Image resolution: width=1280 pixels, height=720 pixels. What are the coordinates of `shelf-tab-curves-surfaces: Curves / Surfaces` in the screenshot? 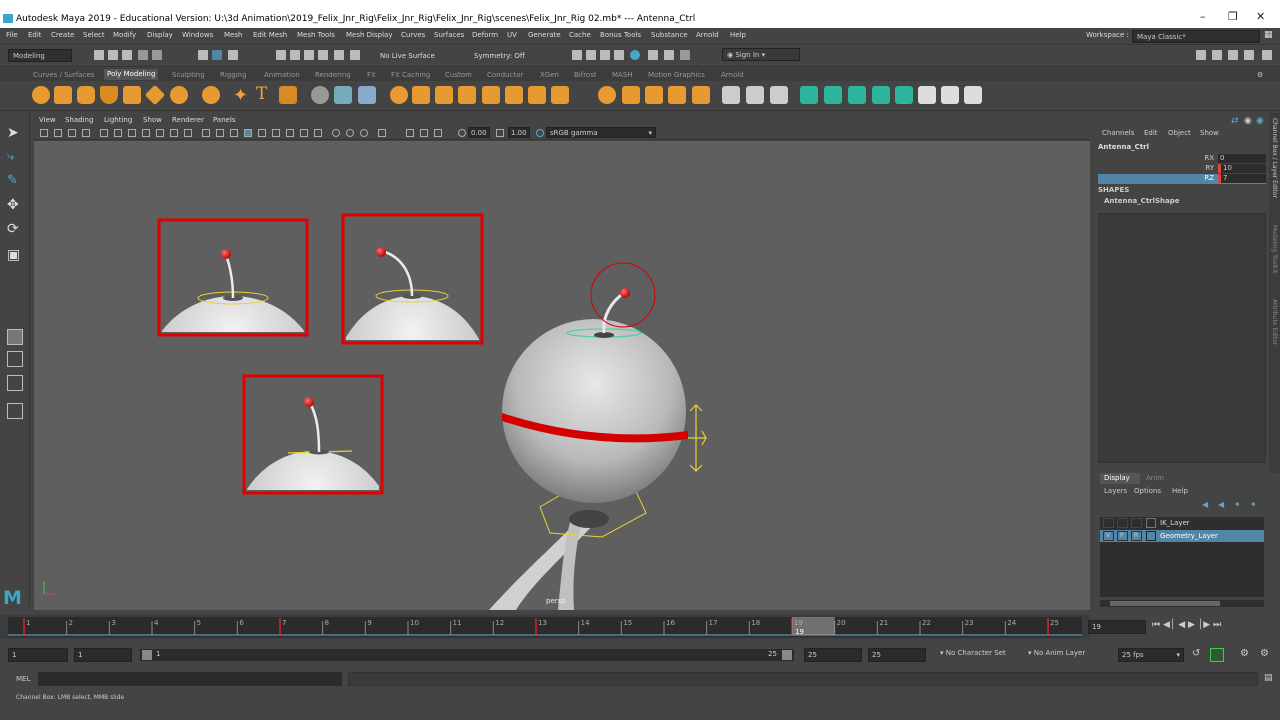 It's located at (63, 75).